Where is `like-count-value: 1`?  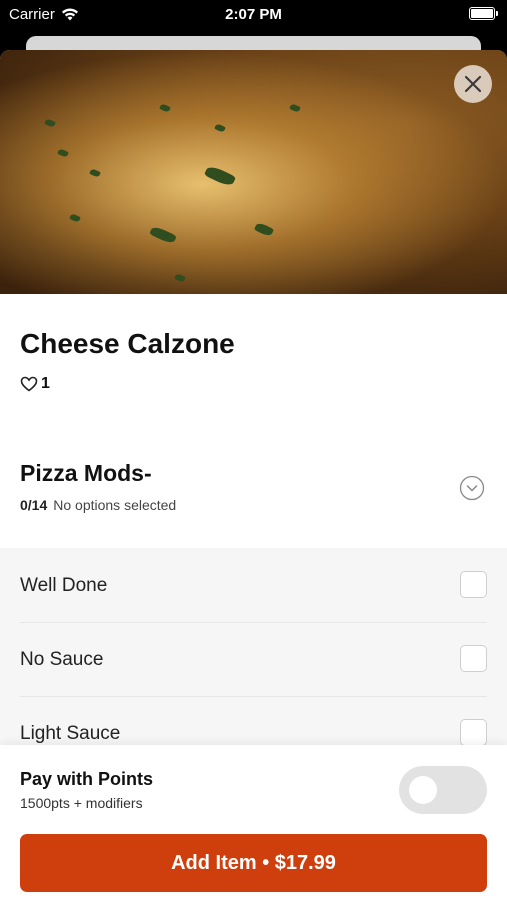 like-count-value: 1 is located at coordinates (45, 383).